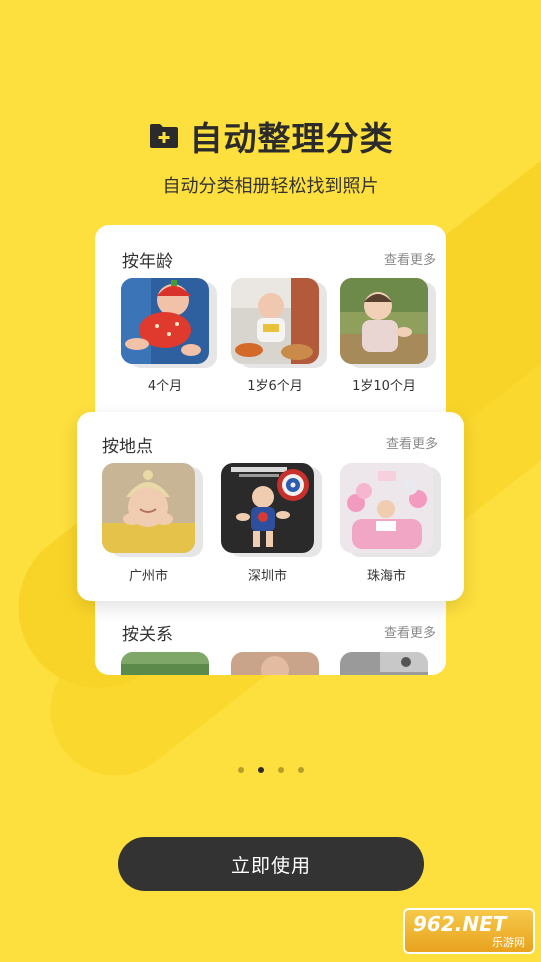  Describe the element at coordinates (386, 576) in the screenshot. I see `photo-caption: 珠海市` at that location.